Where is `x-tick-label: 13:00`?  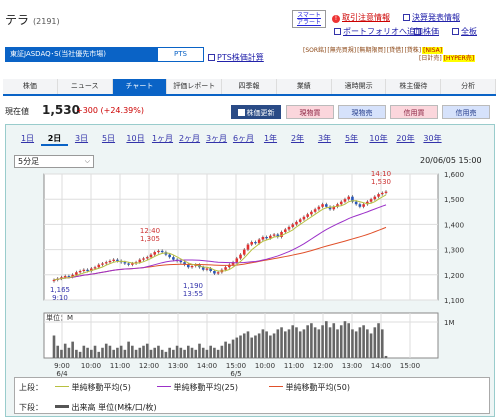 x-tick-label: 13:00 is located at coordinates (178, 366).